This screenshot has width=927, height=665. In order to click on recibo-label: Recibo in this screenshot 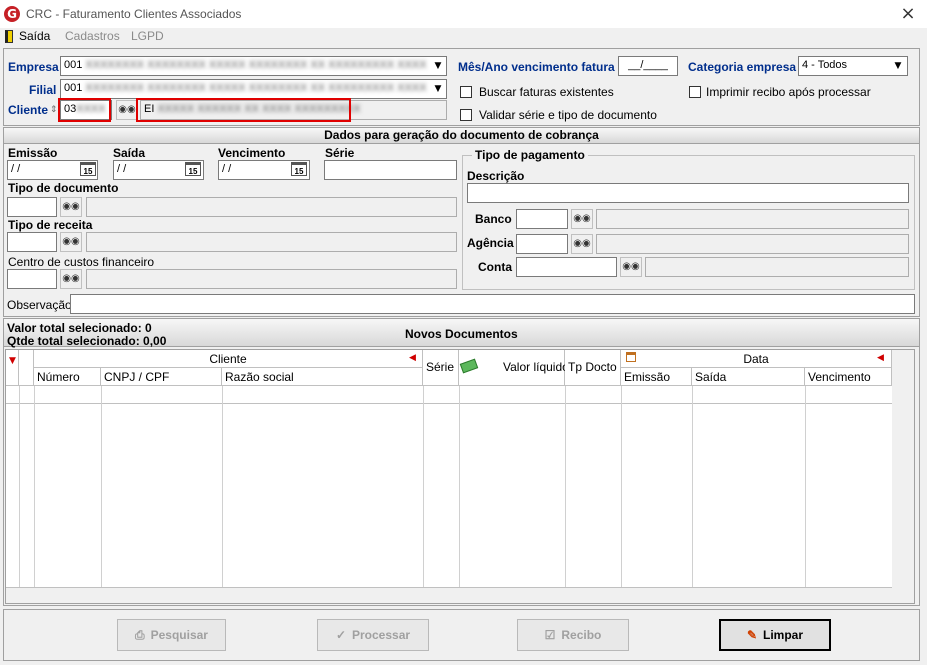, I will do `click(581, 635)`.